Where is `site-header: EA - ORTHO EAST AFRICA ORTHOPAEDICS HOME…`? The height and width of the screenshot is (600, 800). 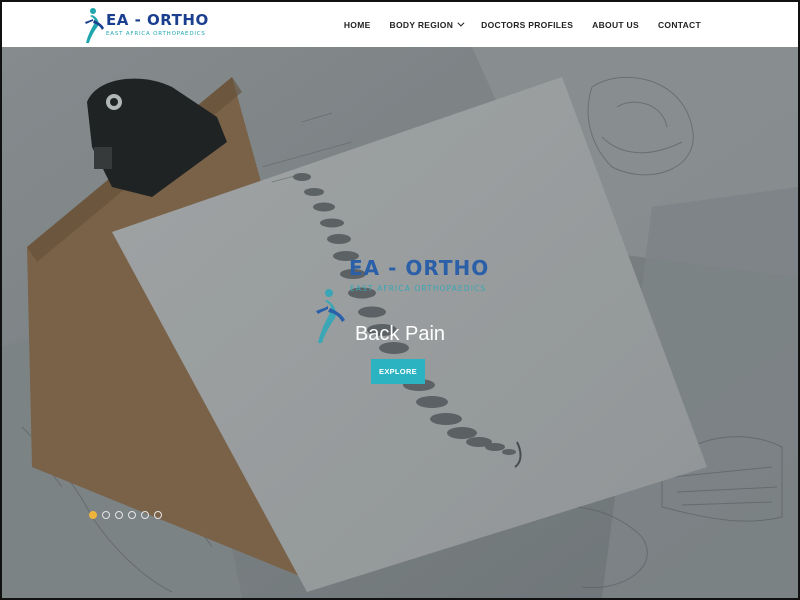 site-header: EA - ORTHO EAST AFRICA ORTHOPAEDICS HOME… is located at coordinates (400, 24).